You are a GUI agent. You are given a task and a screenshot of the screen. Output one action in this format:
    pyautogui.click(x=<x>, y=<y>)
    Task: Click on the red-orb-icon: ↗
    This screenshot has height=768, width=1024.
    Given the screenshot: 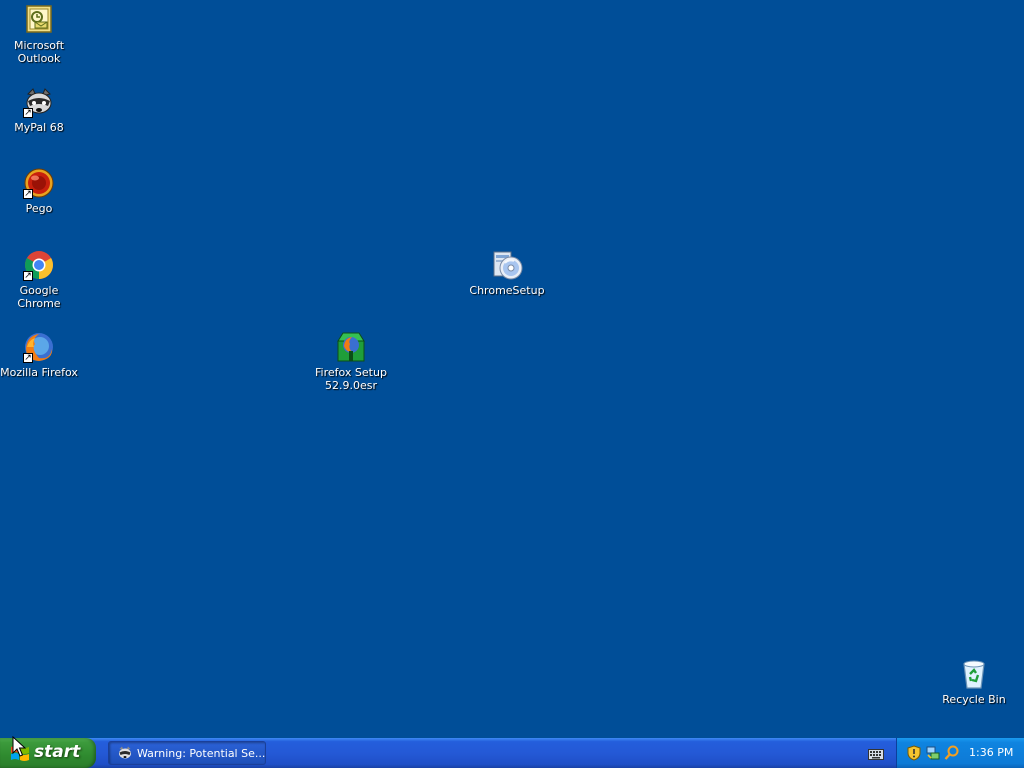 What is the action you would take?
    pyautogui.click(x=39, y=183)
    